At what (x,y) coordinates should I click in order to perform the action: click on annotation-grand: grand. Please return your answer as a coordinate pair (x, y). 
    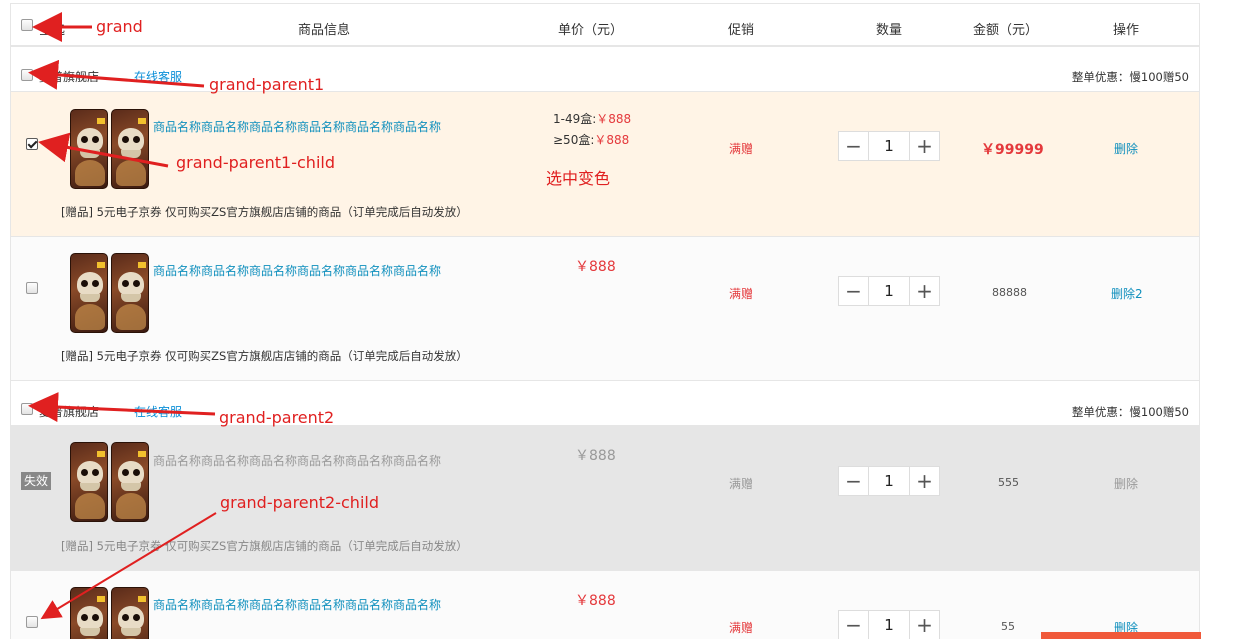
    Looking at the image, I should click on (119, 26).